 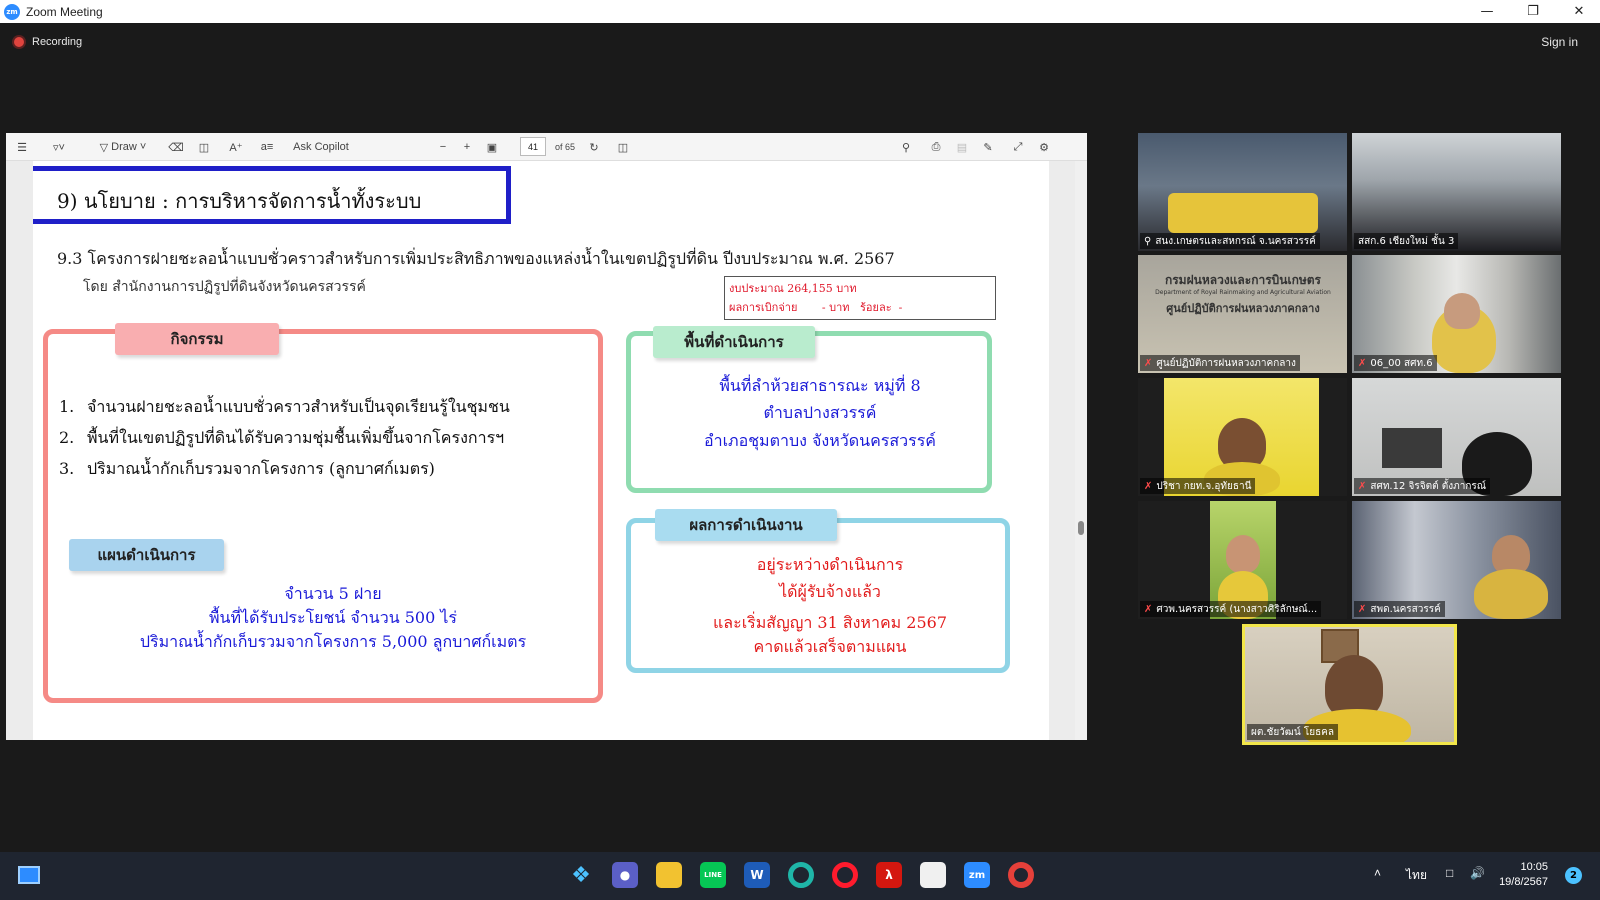 I want to click on participant-name-label: ✗ ศูนย์ปฏิบัติการฝนหลวงภาคกลาง, so click(x=1220, y=363).